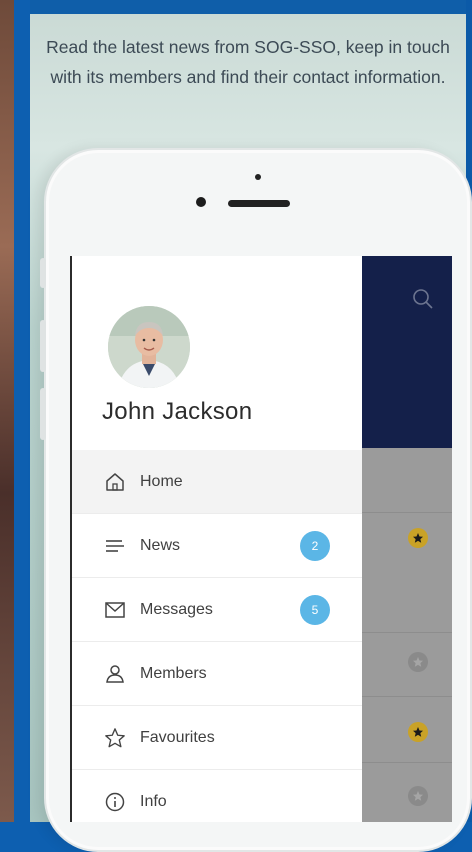 The width and height of the screenshot is (472, 852). I want to click on phone-volume-down, so click(43, 414).